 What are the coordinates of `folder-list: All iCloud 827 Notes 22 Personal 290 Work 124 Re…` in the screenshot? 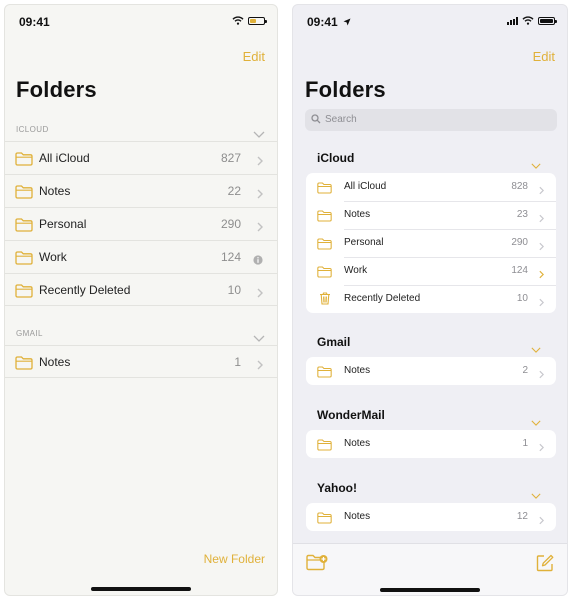 It's located at (141, 223).